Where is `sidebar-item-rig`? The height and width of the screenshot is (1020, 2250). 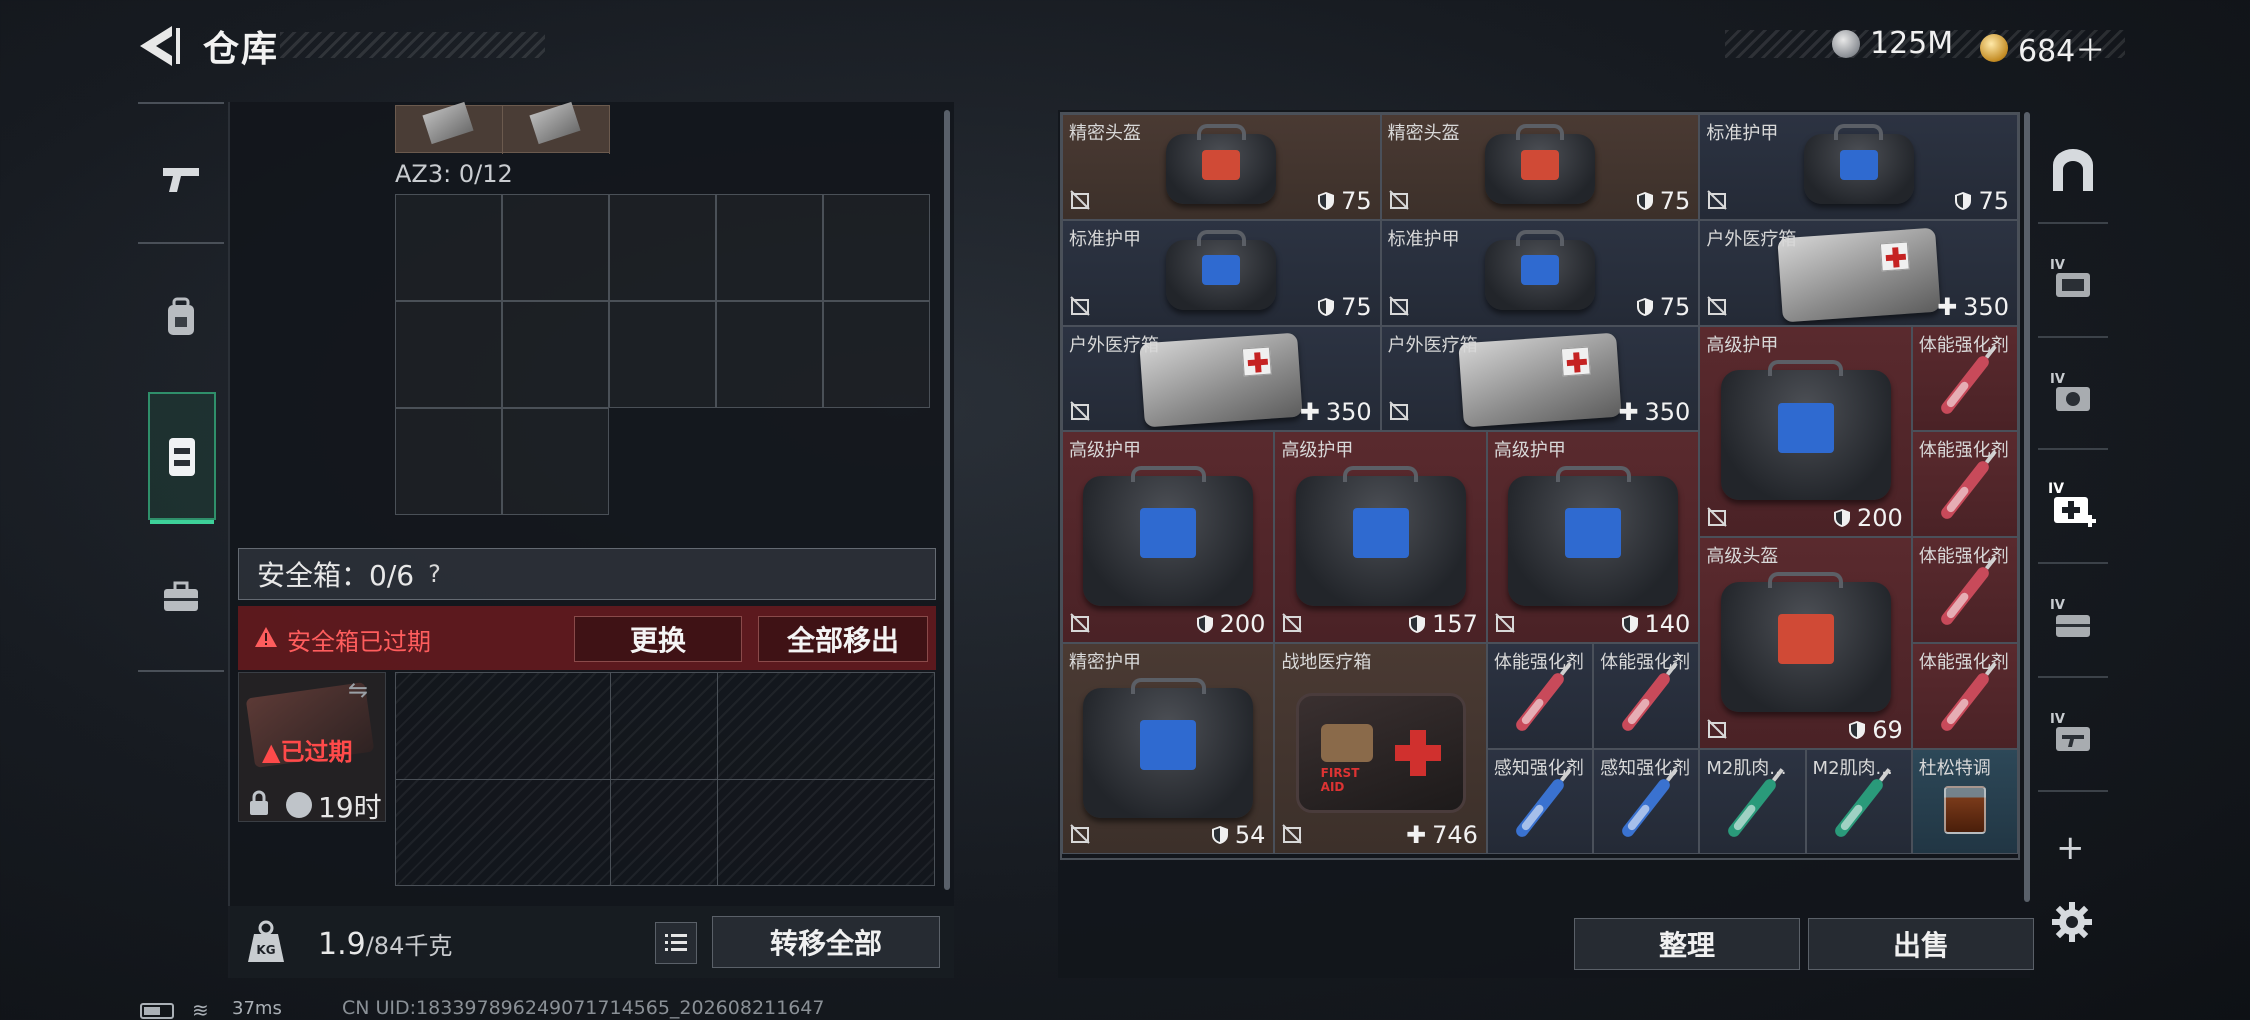
sidebar-item-rig is located at coordinates (182, 458).